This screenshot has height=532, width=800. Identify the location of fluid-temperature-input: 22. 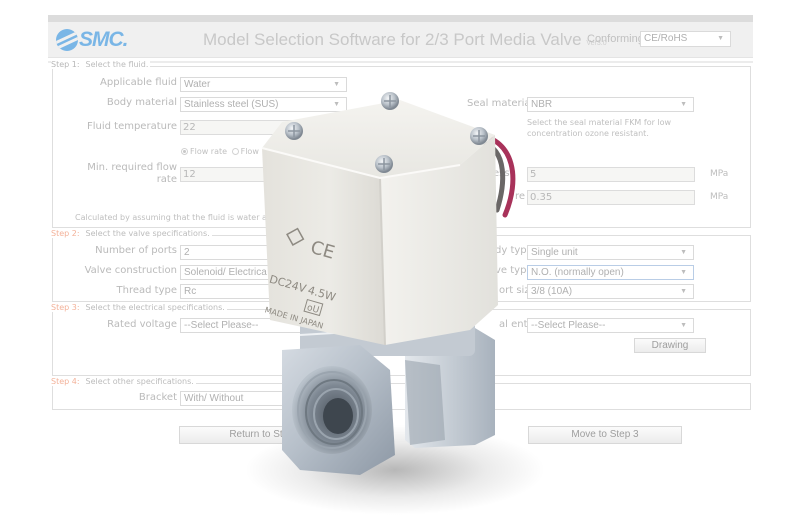
(270, 127).